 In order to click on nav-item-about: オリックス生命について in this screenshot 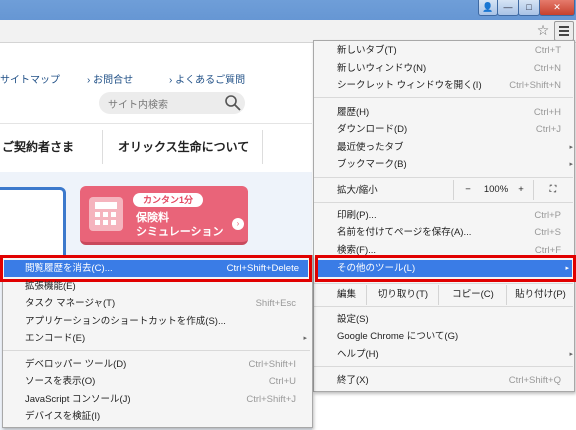, I will do `click(183, 146)`.